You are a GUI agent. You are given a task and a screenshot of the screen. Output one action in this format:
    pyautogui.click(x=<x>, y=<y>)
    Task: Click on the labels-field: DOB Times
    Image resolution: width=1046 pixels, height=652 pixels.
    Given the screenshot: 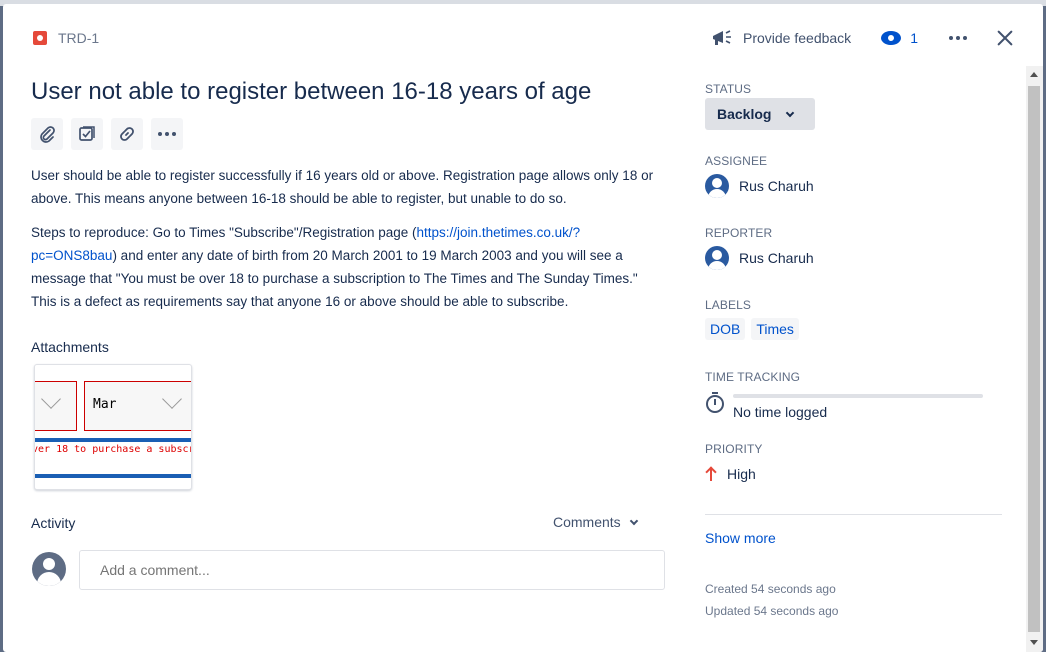 What is the action you would take?
    pyautogui.click(x=752, y=329)
    